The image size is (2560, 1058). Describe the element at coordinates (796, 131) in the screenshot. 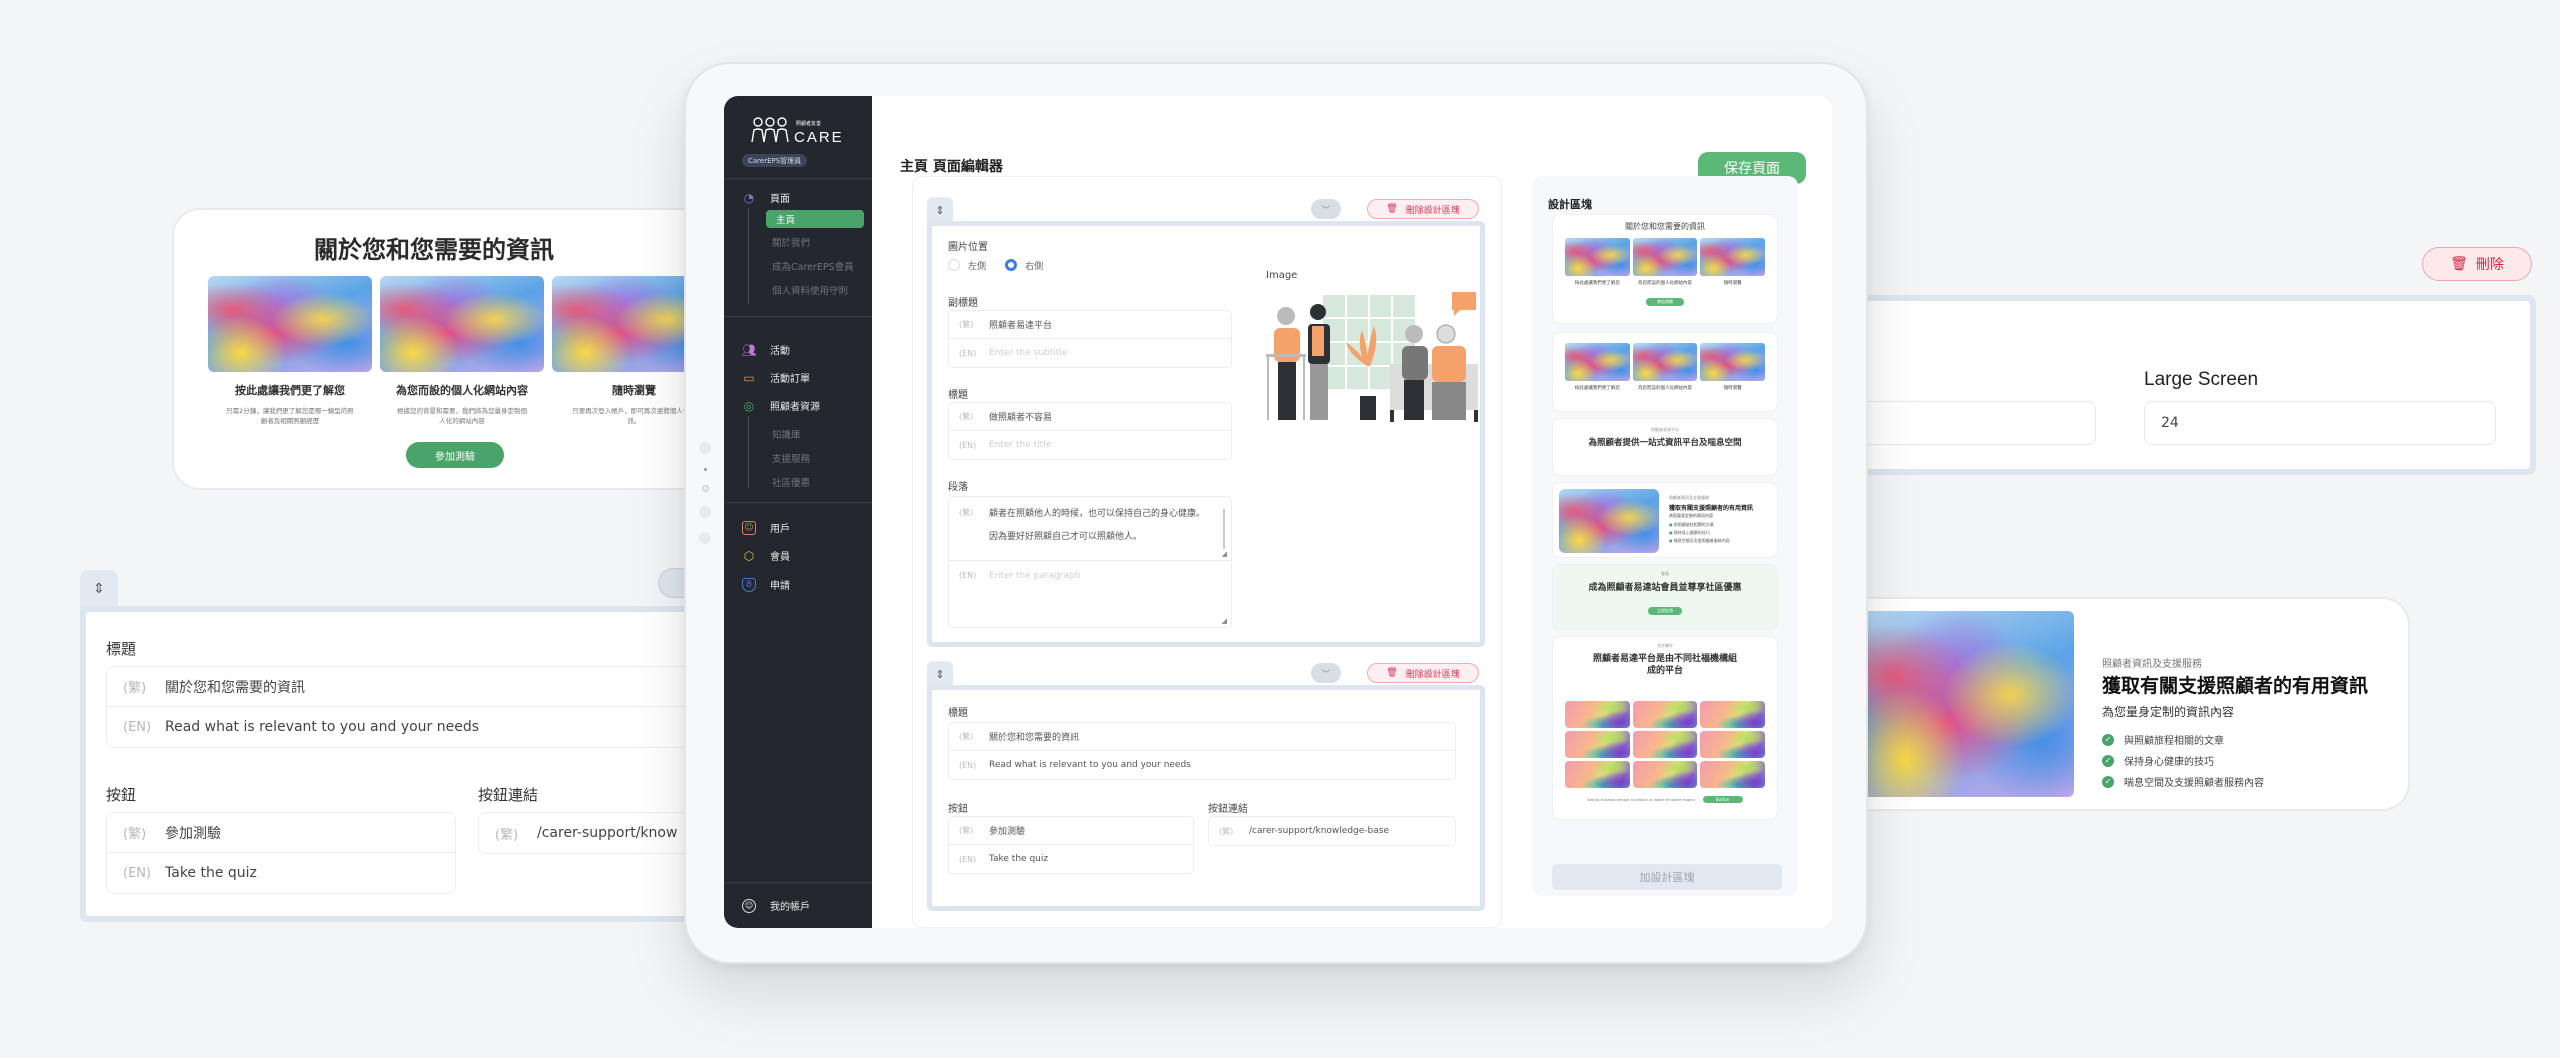

I see `care-logo: CARE 照顧者友善` at that location.